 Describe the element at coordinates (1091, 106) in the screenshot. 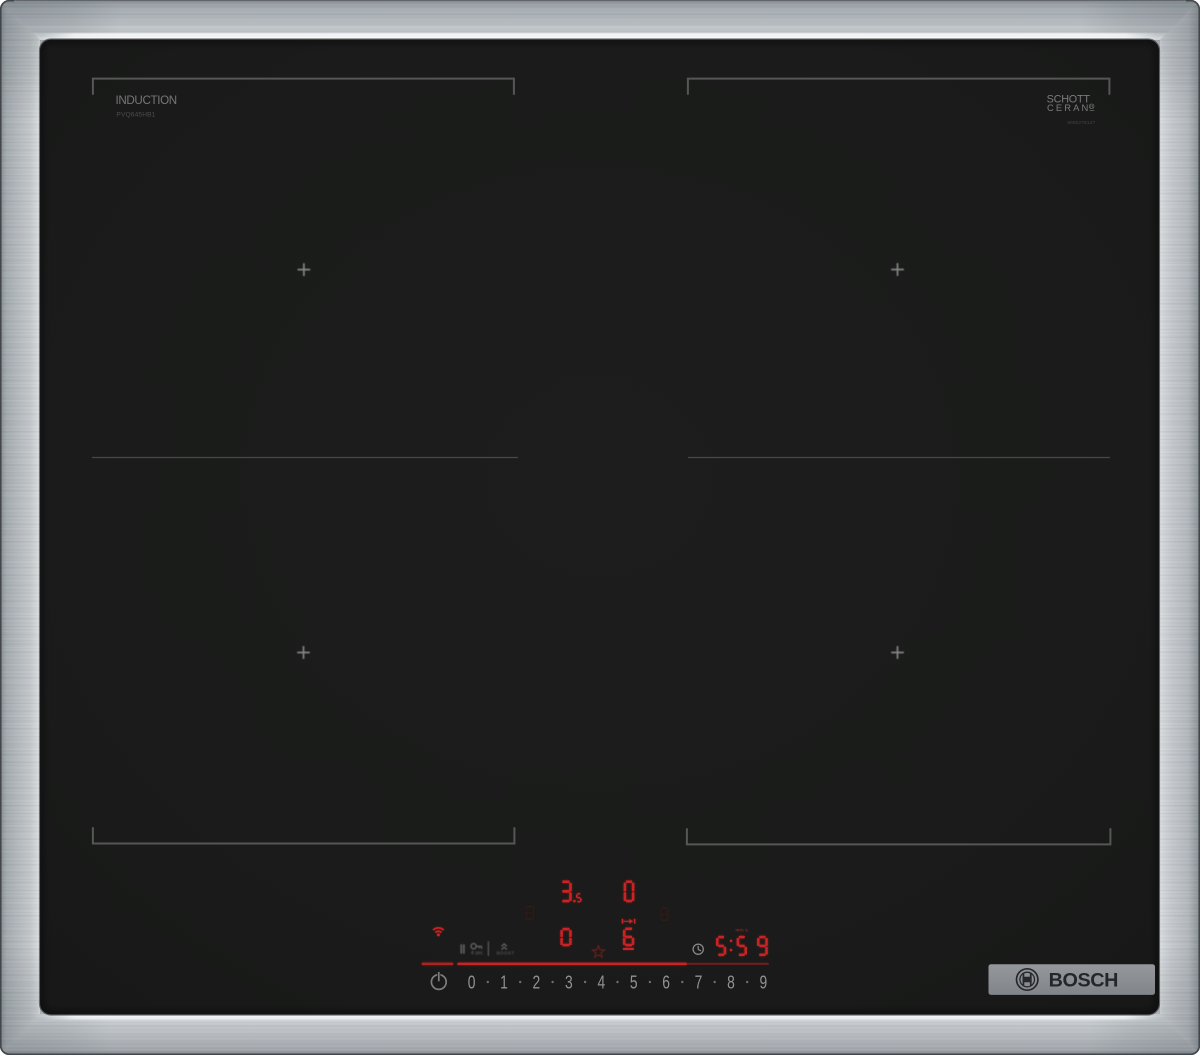

I see `svg-text: R` at that location.